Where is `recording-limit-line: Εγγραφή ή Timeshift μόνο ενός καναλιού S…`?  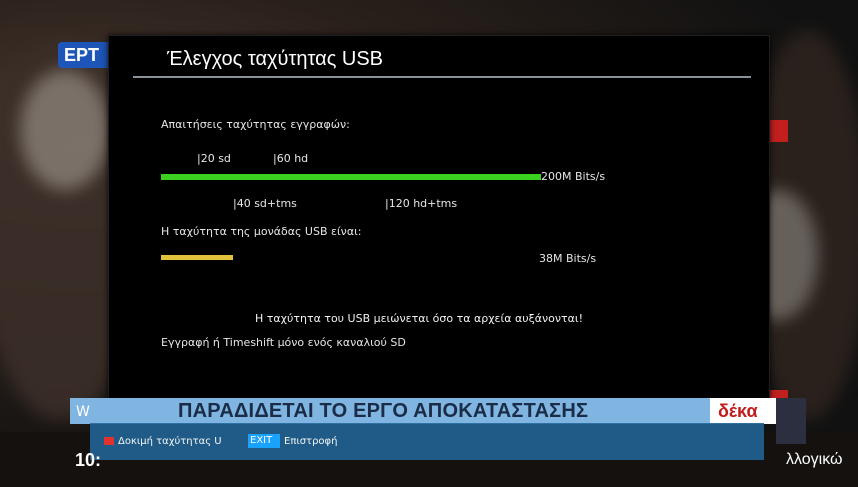
recording-limit-line: Εγγραφή ή Timeshift μόνο ενός καναλιού S… is located at coordinates (283, 342).